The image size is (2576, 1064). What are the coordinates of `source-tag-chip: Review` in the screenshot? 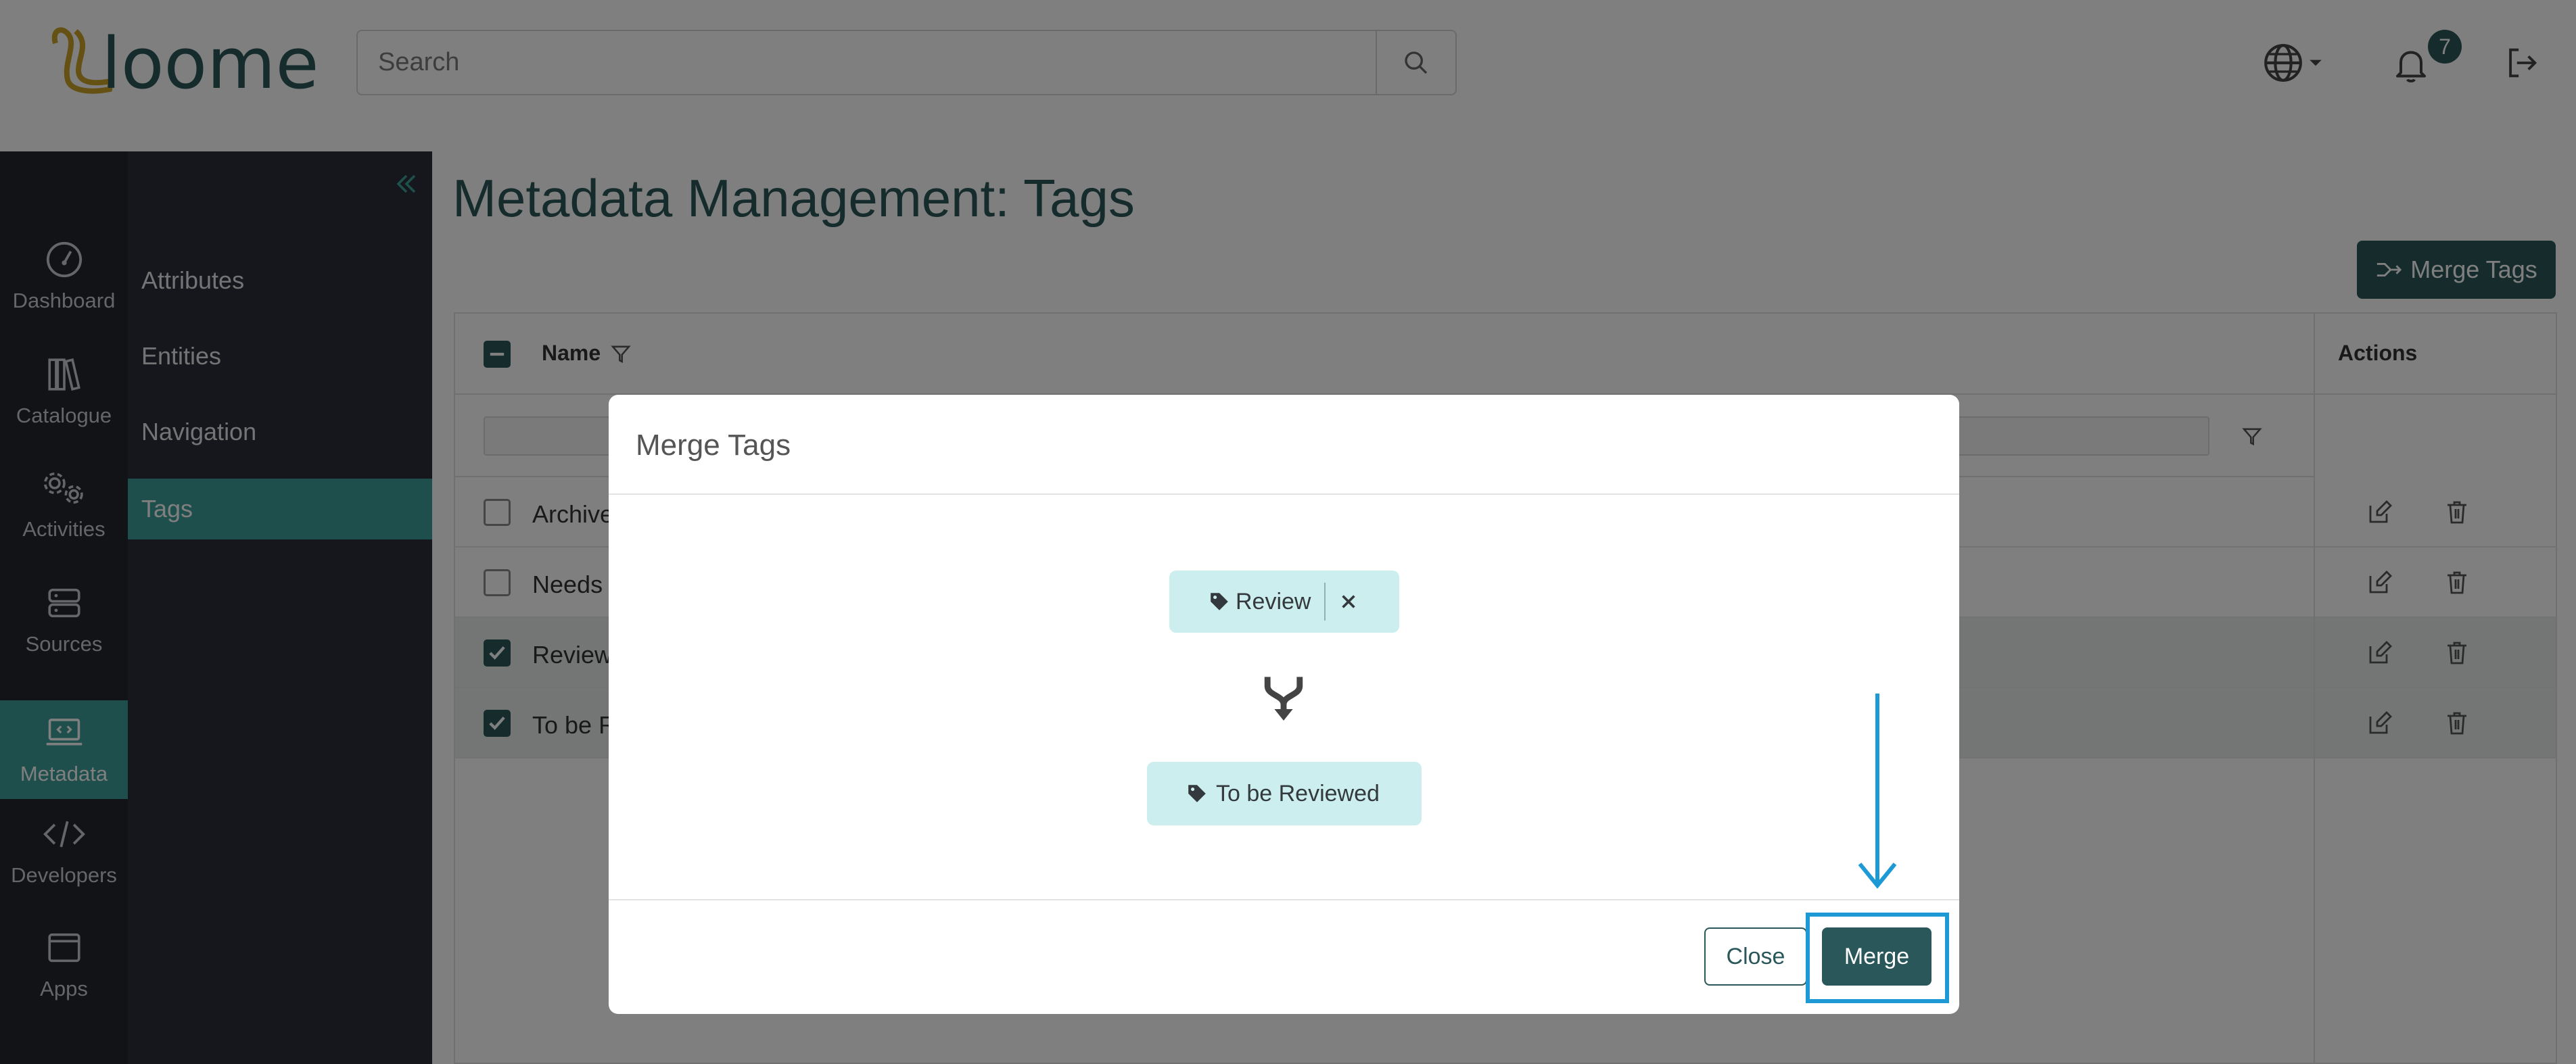 It's located at (1284, 602).